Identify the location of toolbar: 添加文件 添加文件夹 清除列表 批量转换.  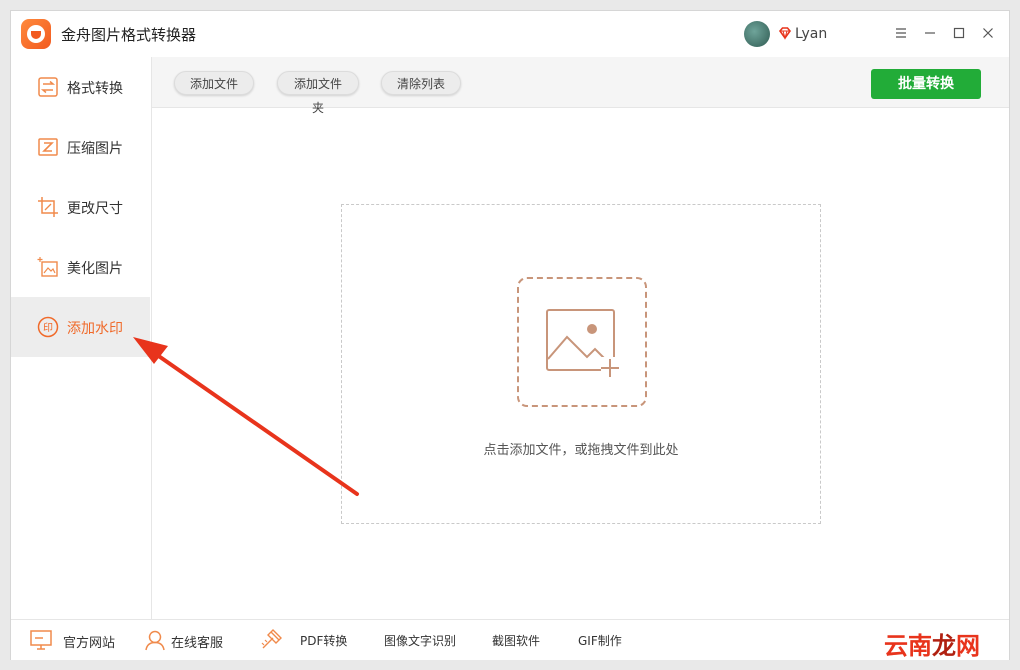
(580, 86).